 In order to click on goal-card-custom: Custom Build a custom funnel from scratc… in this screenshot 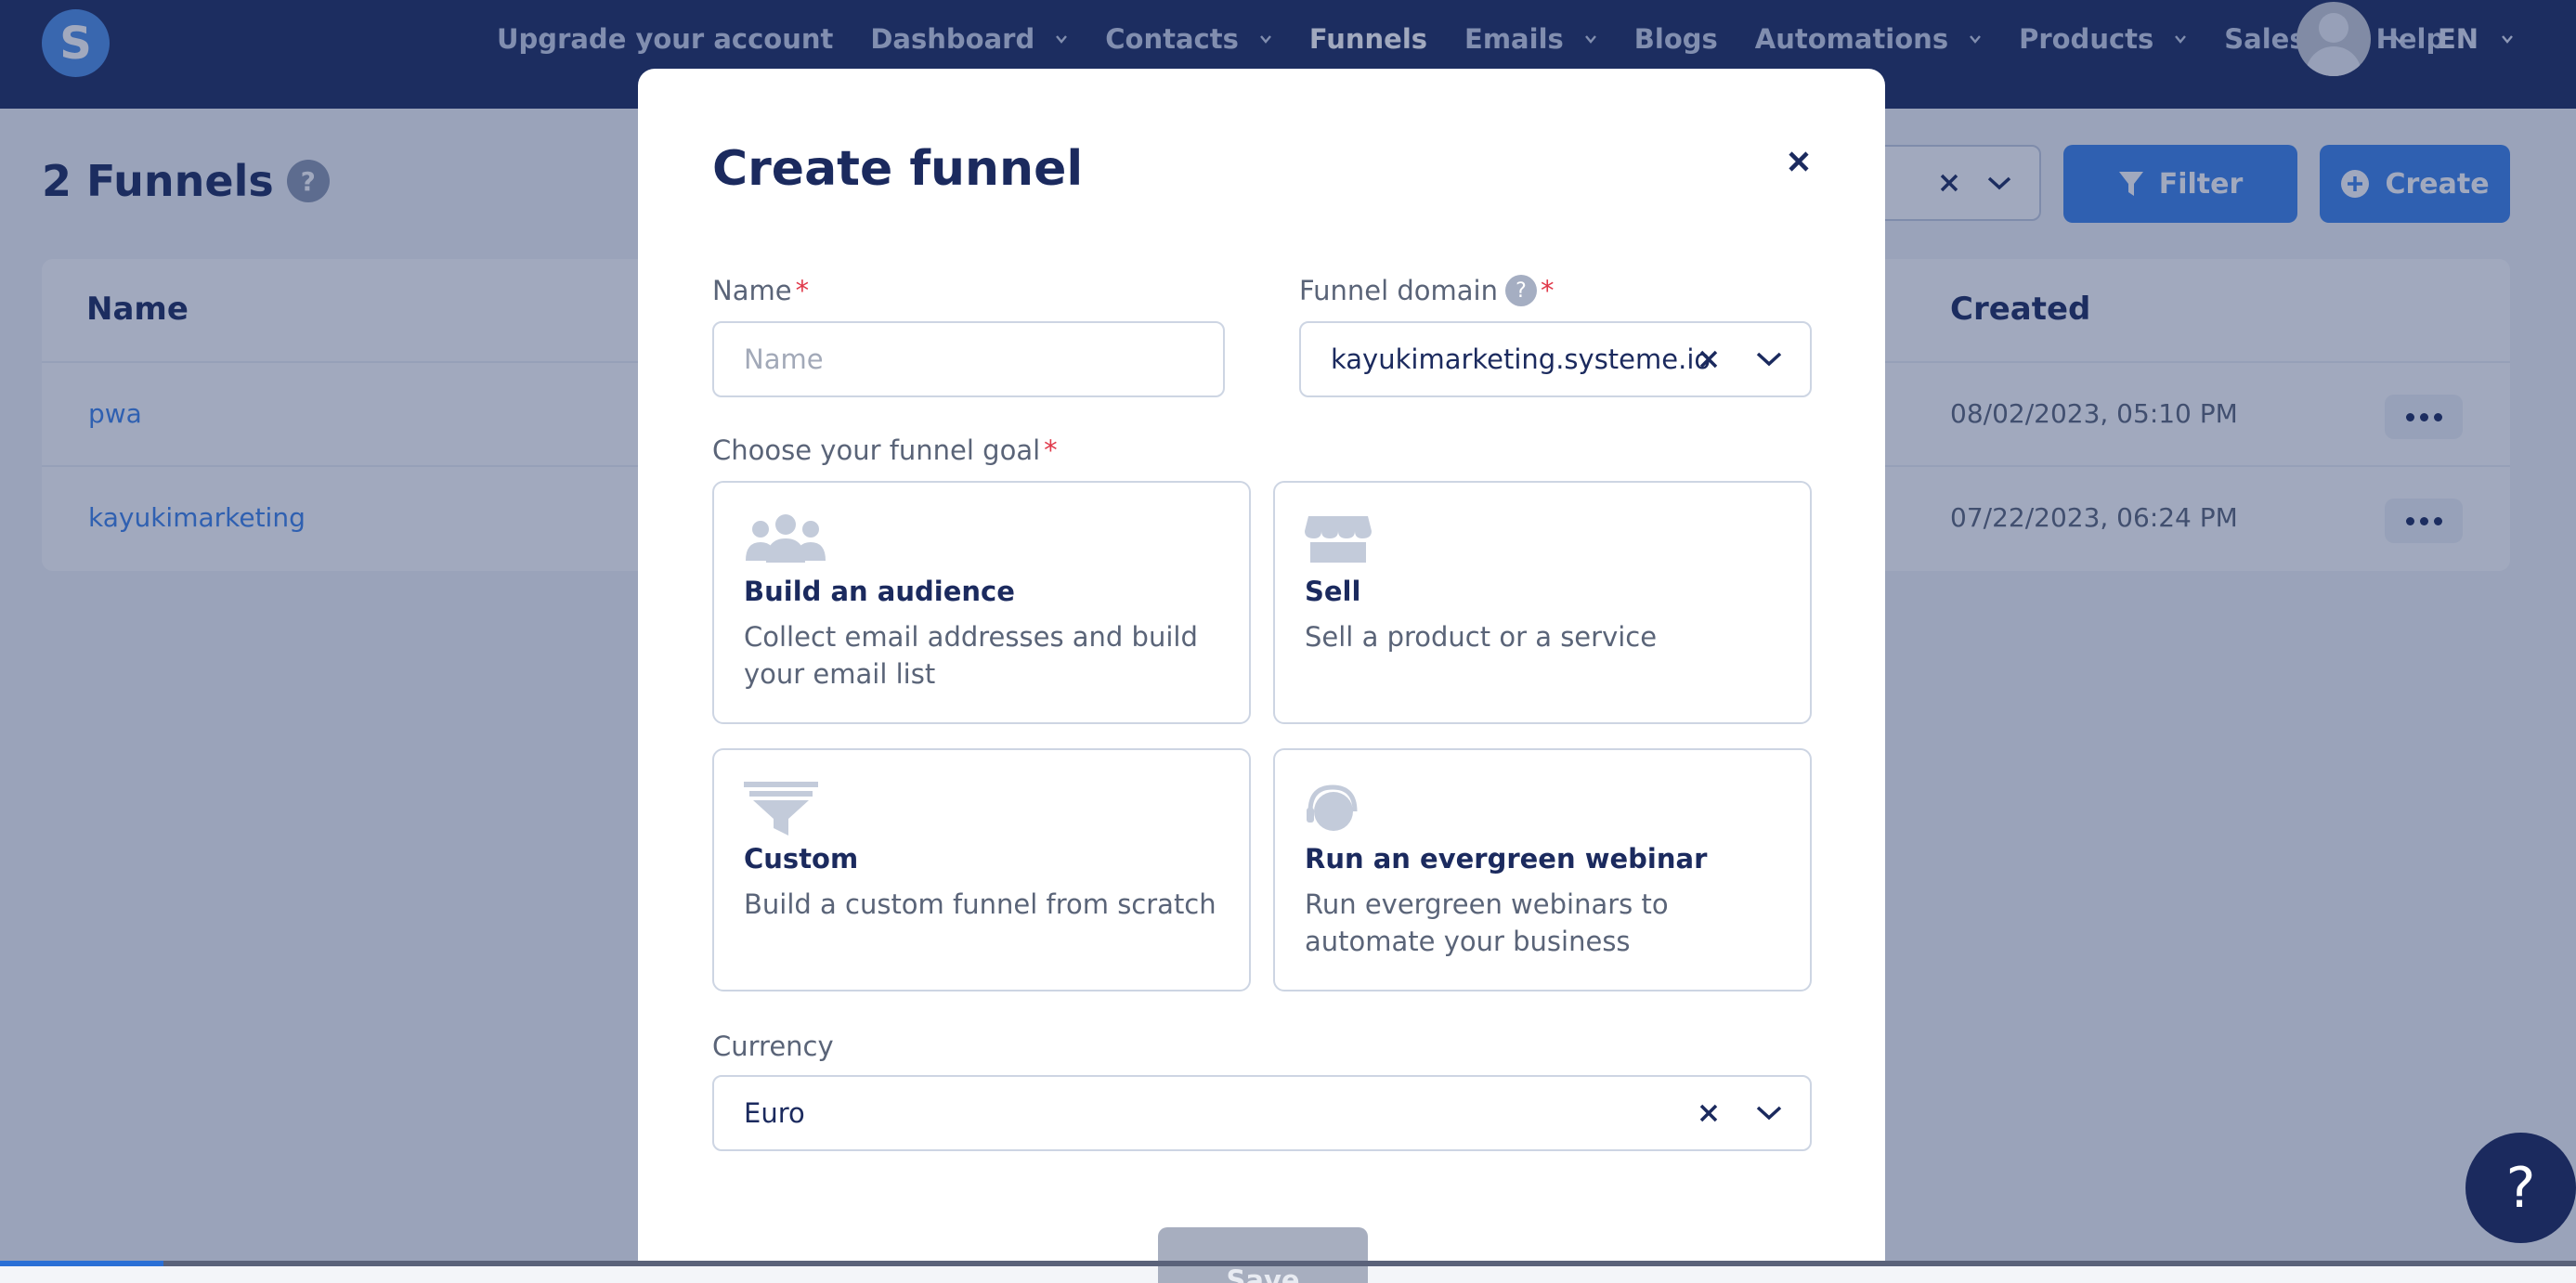, I will do `click(981, 869)`.